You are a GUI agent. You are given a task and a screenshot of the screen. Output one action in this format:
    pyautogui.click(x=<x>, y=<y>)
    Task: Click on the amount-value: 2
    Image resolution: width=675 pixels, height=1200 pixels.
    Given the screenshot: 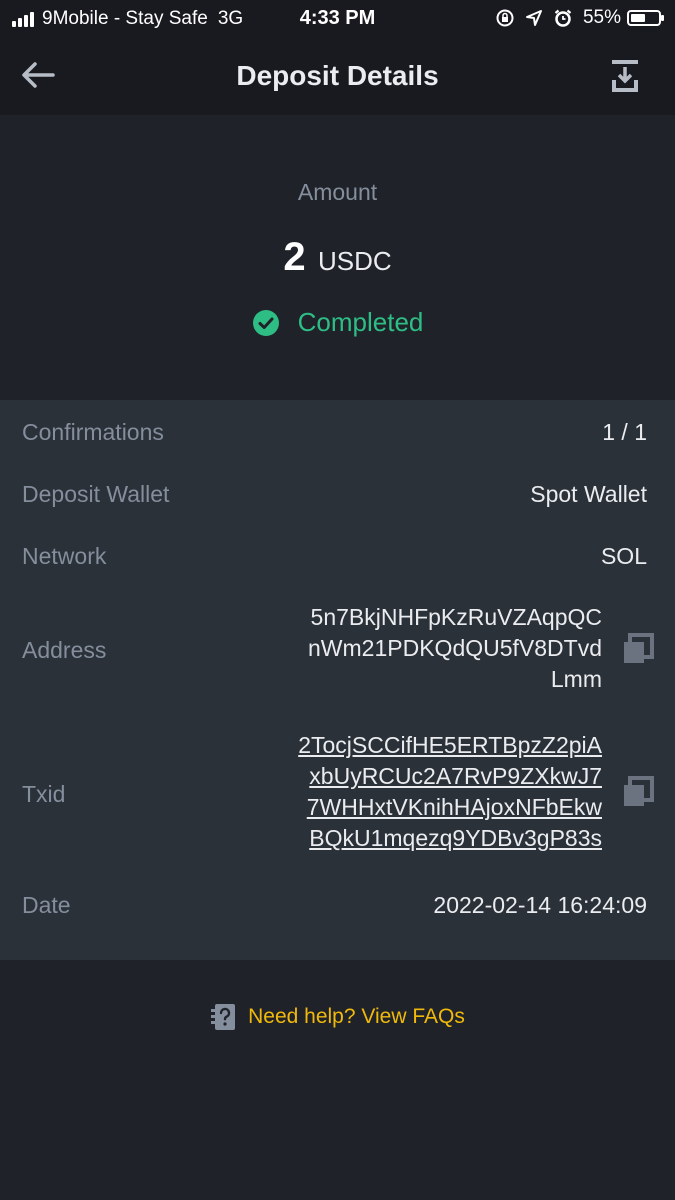 What is the action you would take?
    pyautogui.click(x=294, y=257)
    